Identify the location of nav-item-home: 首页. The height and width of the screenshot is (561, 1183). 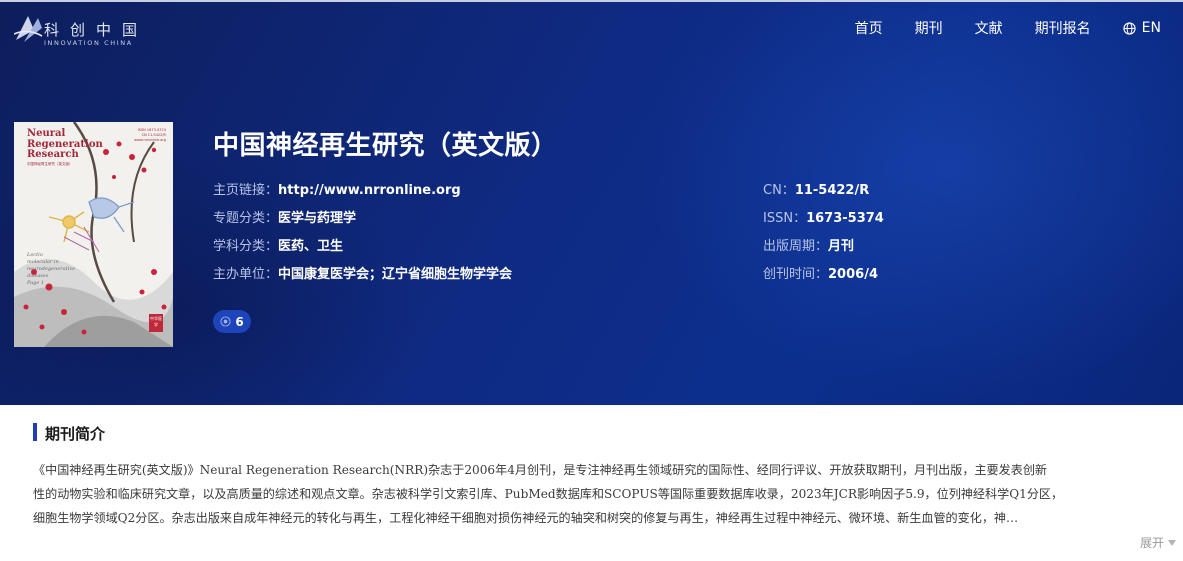
(869, 28).